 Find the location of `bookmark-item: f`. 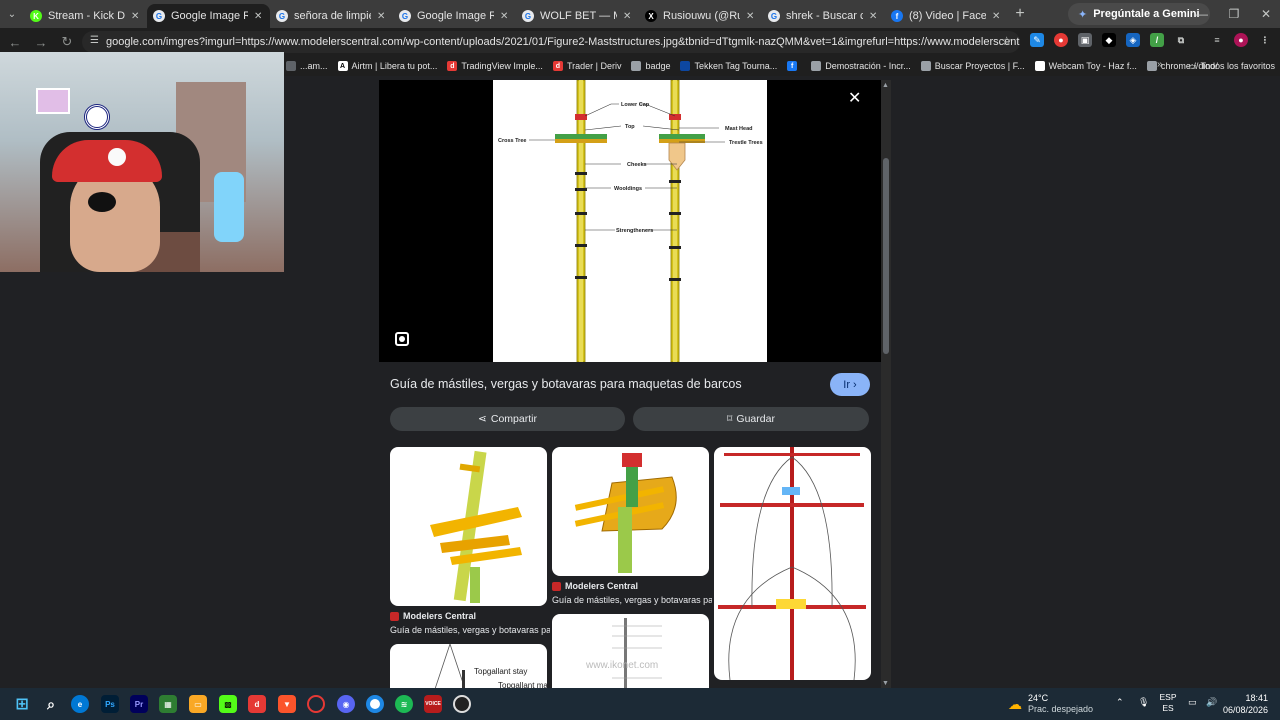

bookmark-item: f is located at coordinates (794, 66).